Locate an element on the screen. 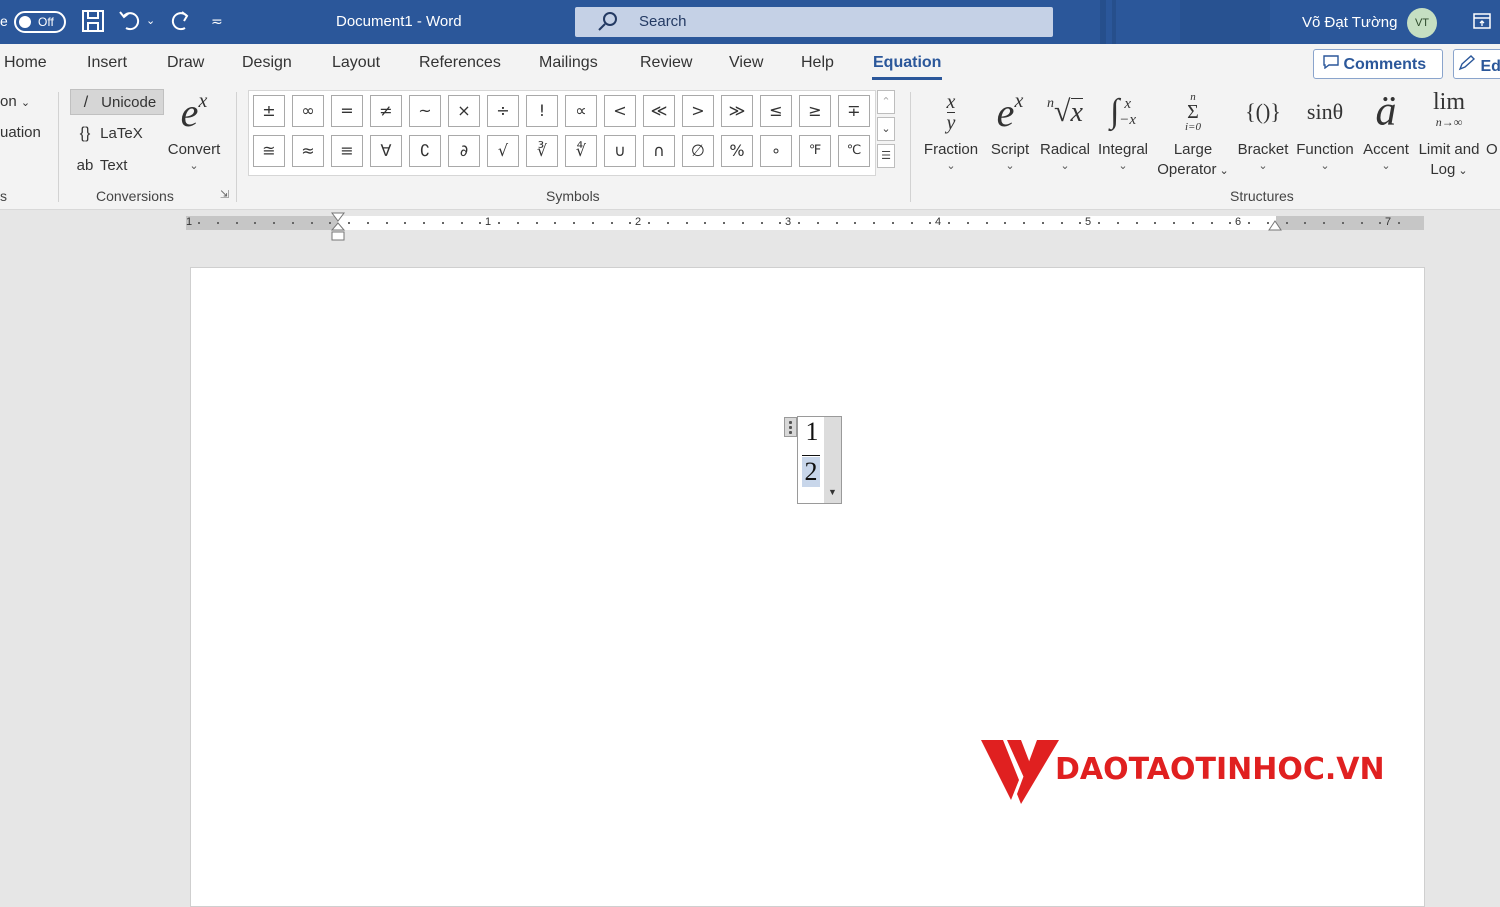  symbol-button: ≪ is located at coordinates (659, 111).